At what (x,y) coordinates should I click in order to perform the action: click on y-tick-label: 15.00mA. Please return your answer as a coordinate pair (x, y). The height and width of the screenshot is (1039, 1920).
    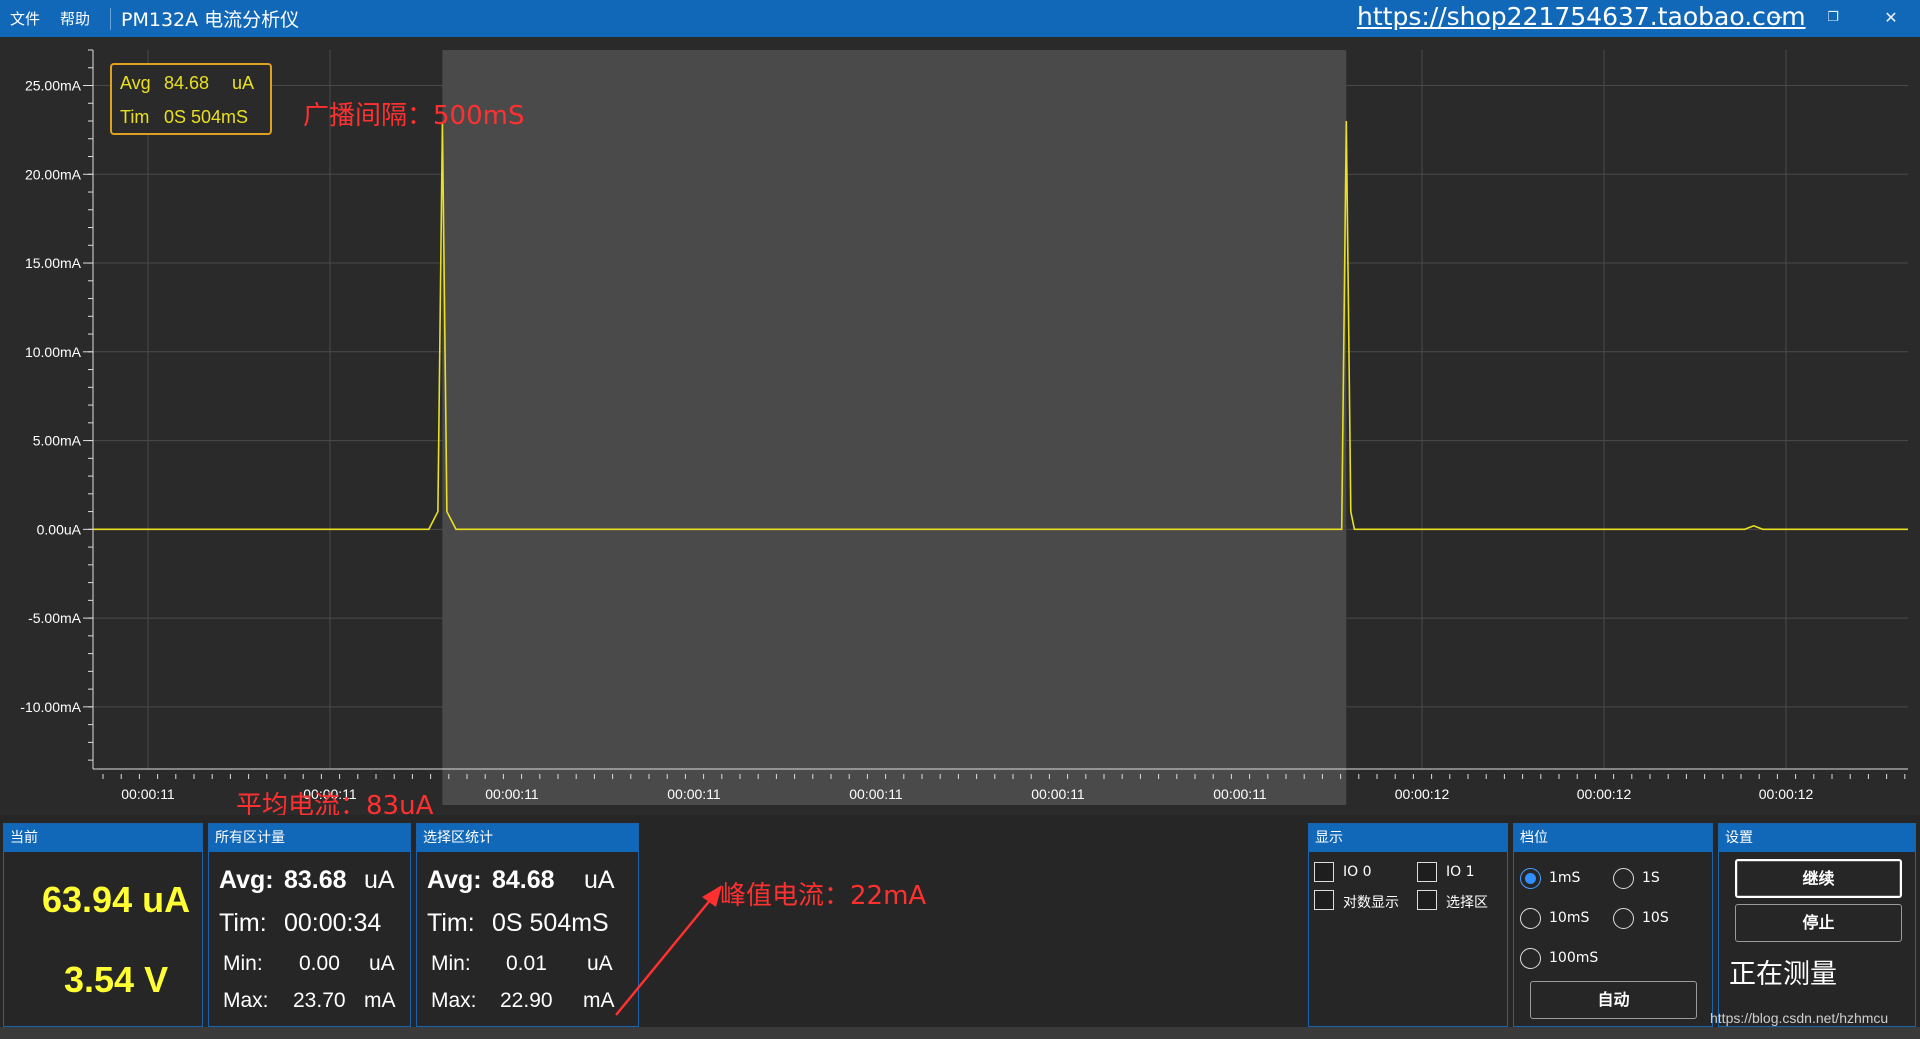
    Looking at the image, I should click on (53, 263).